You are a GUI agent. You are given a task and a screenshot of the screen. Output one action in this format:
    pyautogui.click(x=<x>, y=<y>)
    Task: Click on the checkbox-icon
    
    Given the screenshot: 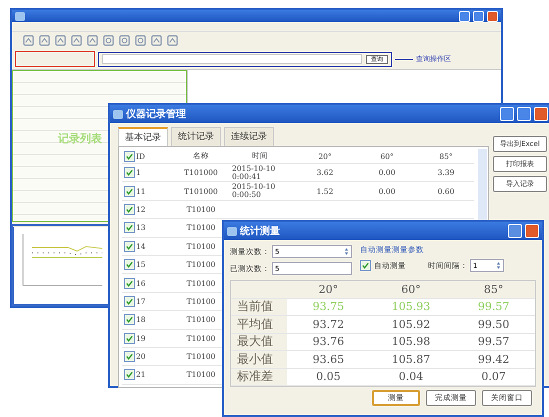 What is the action you would take?
    pyautogui.click(x=365, y=265)
    